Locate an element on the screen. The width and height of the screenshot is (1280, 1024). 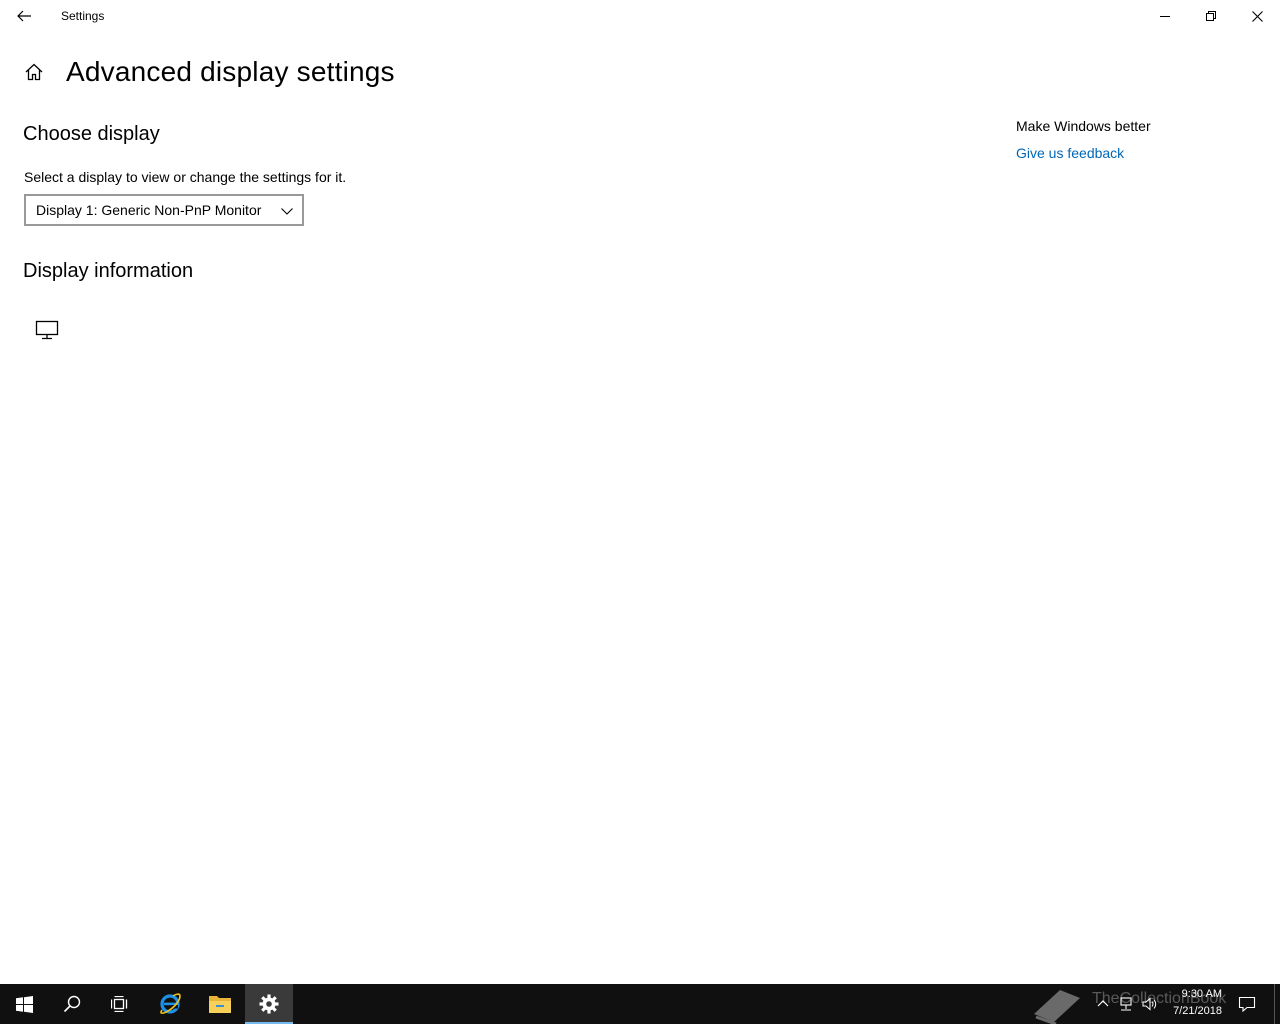
minimize-button is located at coordinates (1165, 16).